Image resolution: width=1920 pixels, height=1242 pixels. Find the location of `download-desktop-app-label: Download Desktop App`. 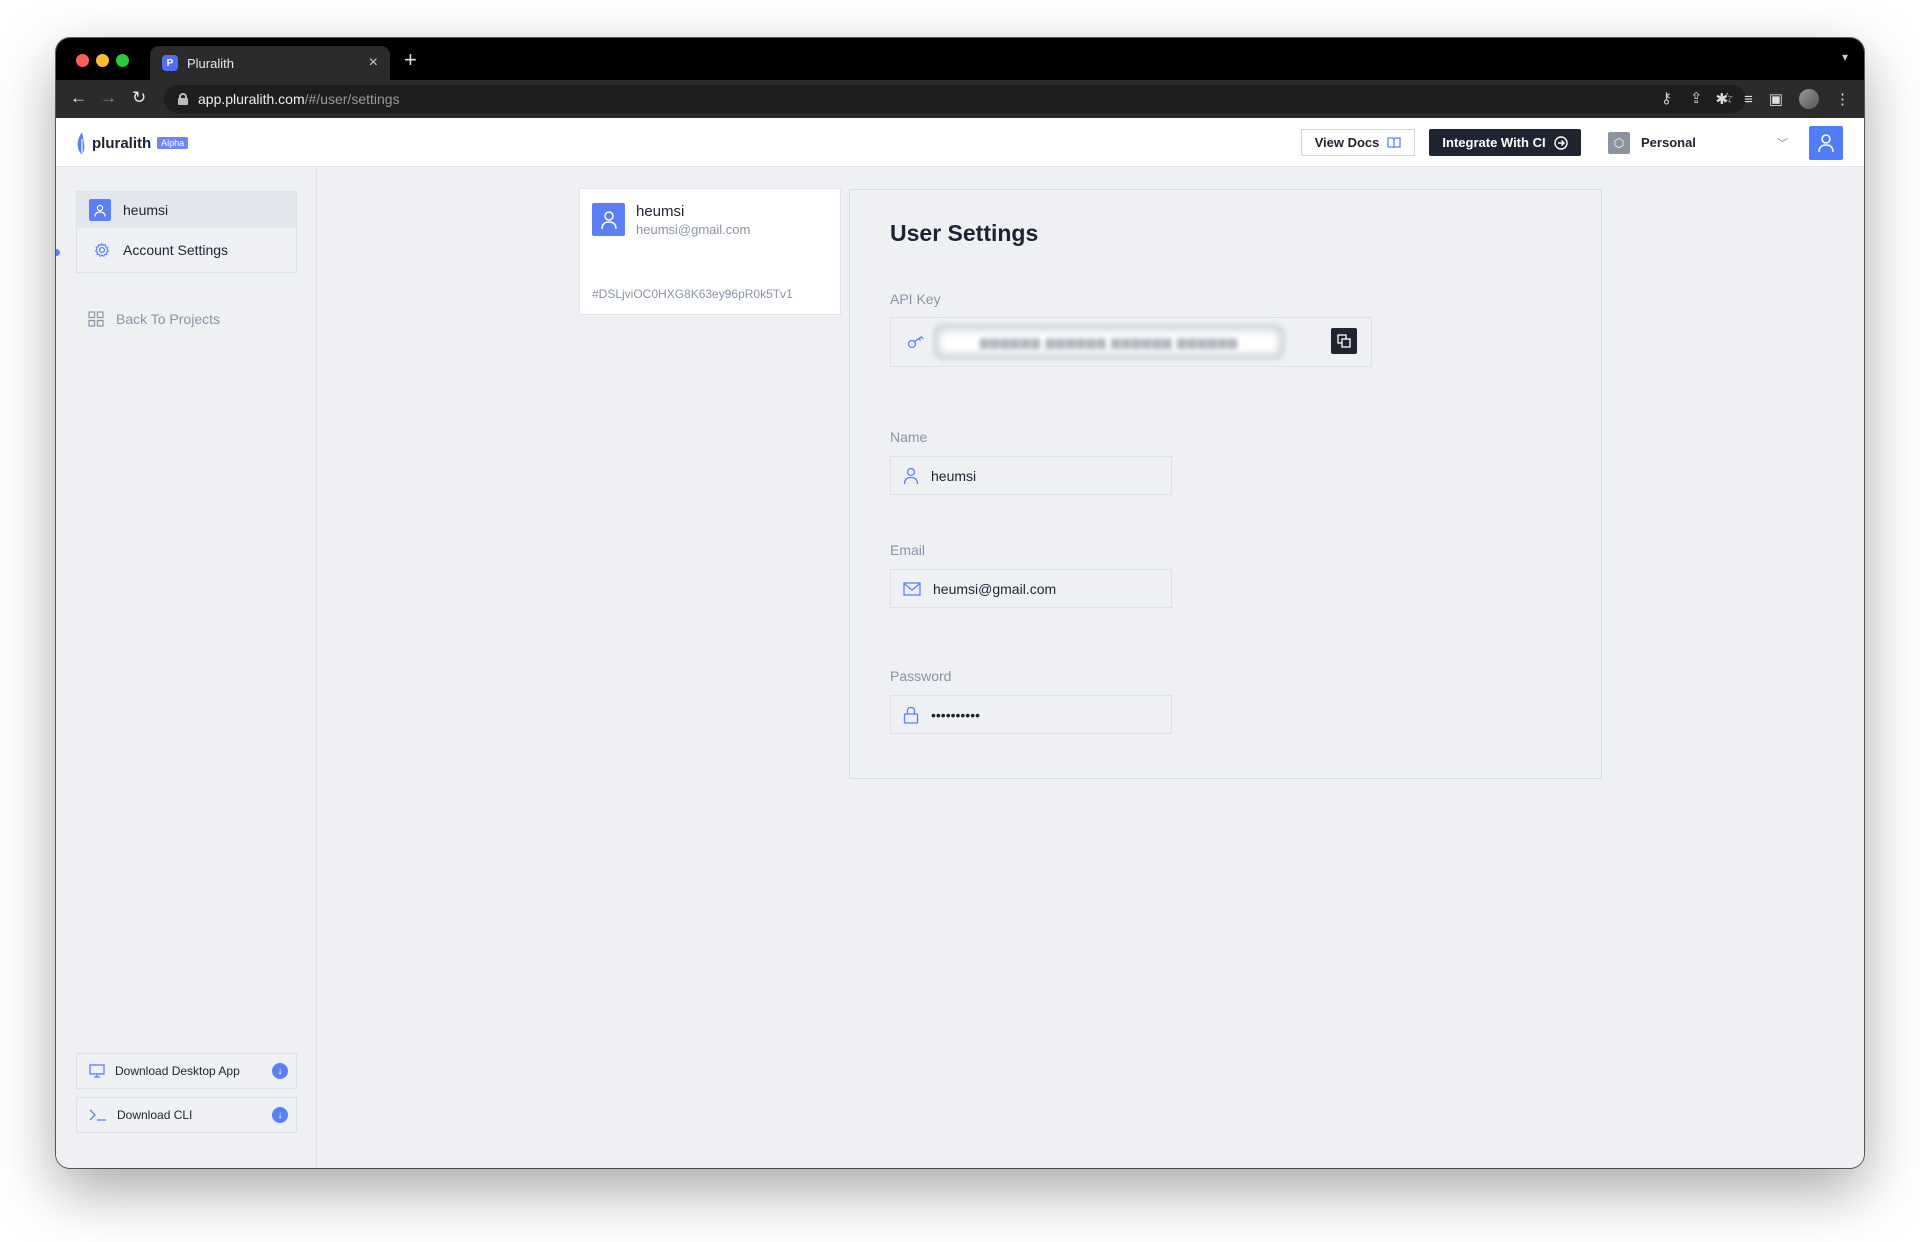

download-desktop-app-label: Download Desktop App is located at coordinates (177, 1071).